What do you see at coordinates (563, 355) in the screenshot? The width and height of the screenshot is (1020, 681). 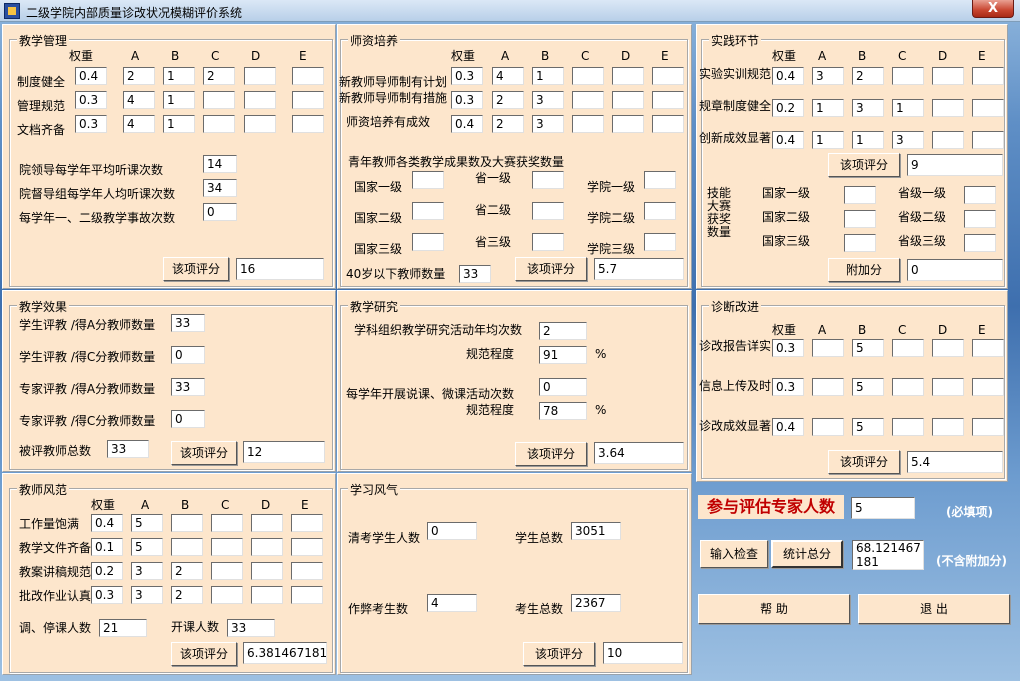 I see `norm1-input: 91` at bounding box center [563, 355].